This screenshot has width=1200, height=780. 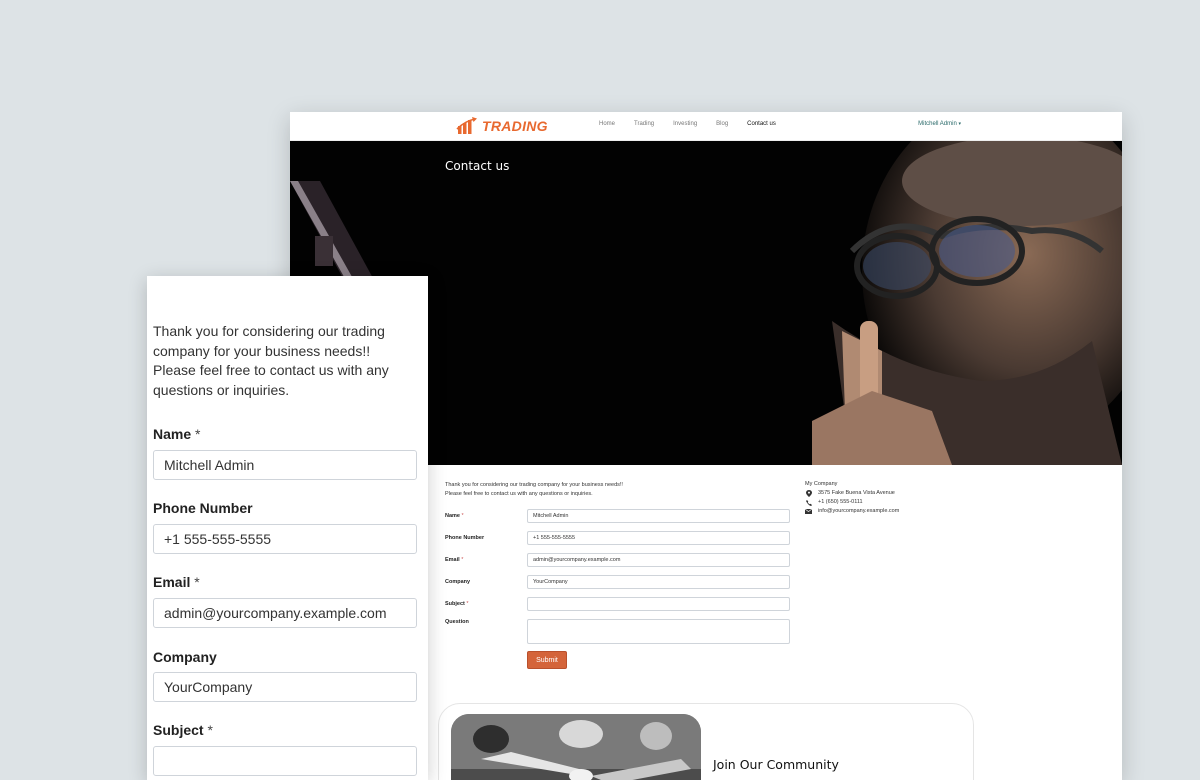 I want to click on nav-home: Home, so click(x=607, y=124).